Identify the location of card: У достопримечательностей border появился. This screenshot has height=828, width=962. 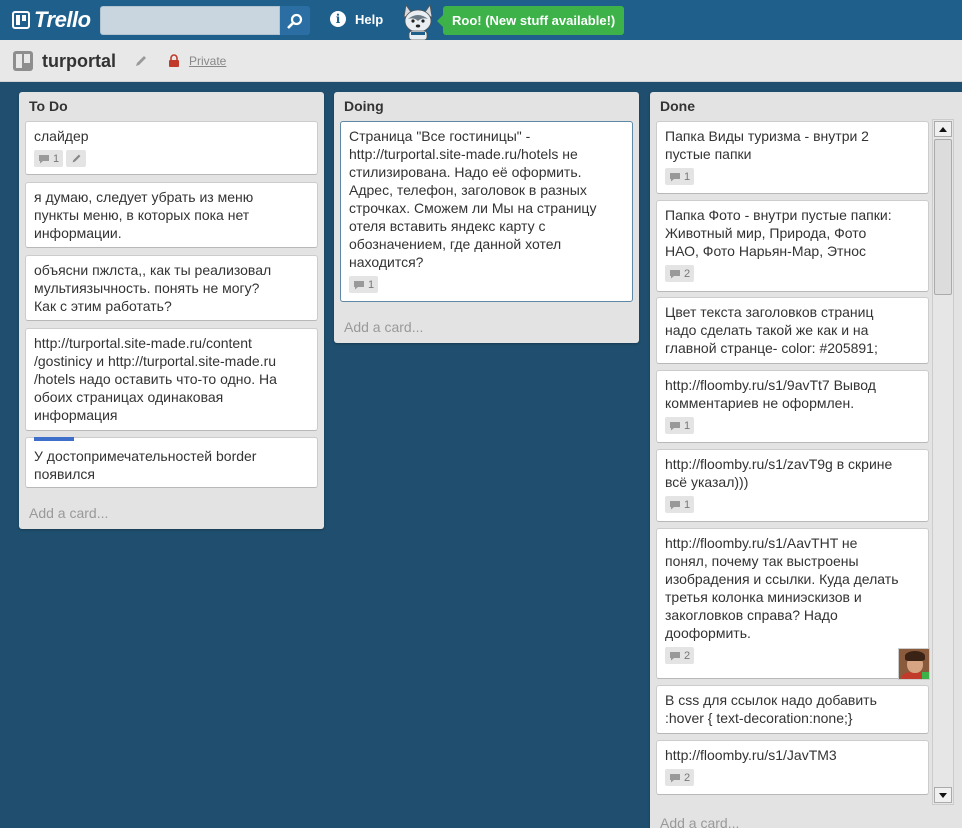
(171, 462).